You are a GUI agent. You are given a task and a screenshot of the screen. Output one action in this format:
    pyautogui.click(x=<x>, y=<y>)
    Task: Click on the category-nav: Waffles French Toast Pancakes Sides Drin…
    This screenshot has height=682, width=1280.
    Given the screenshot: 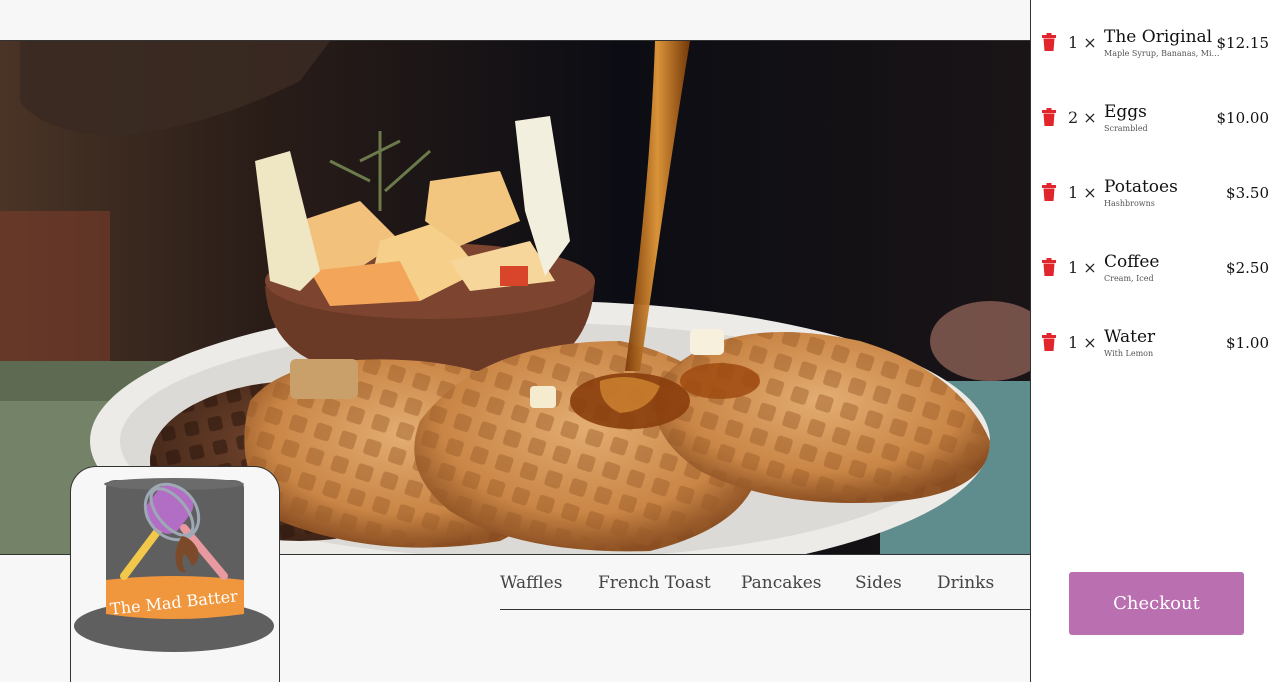 What is the action you would take?
    pyautogui.click(x=765, y=585)
    